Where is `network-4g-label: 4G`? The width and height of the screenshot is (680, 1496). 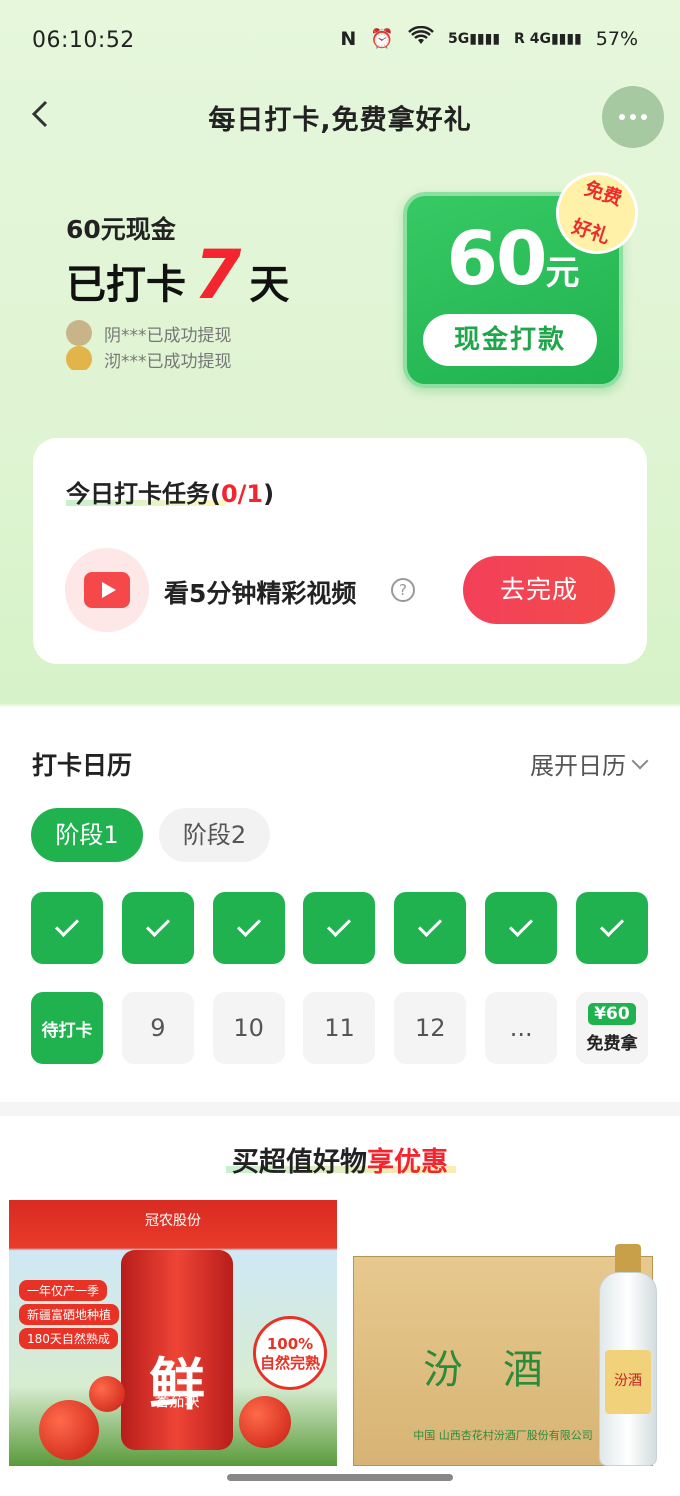 network-4g-label: 4G is located at coordinates (540, 38).